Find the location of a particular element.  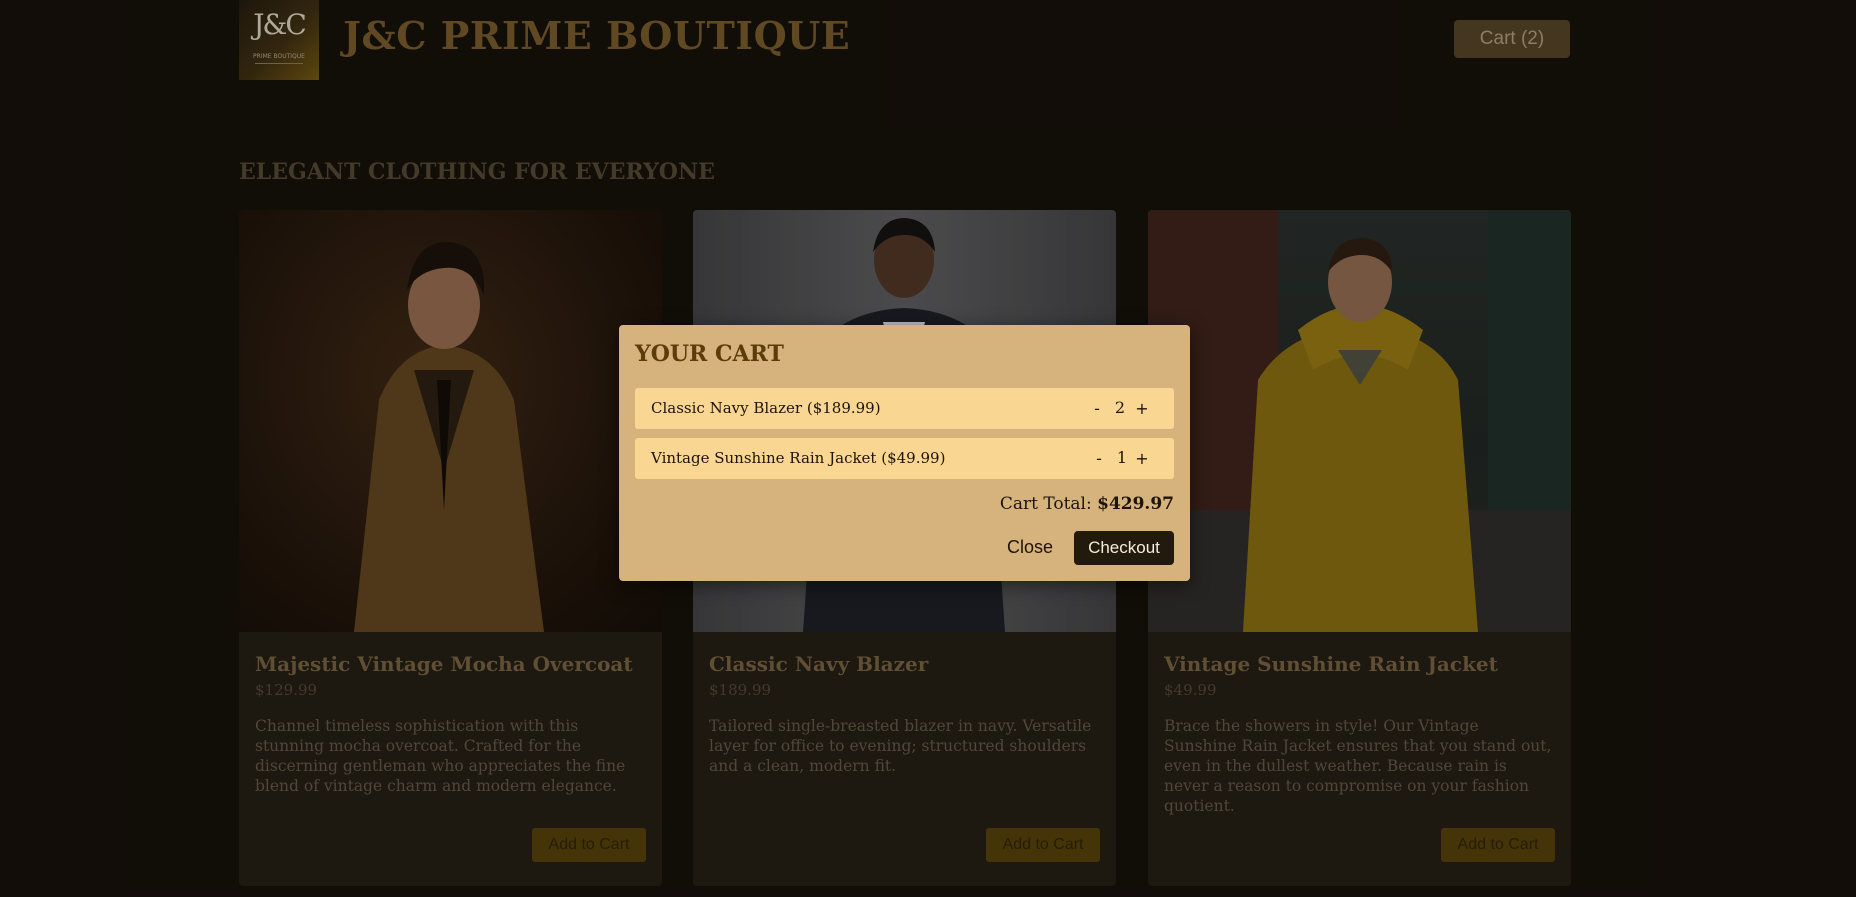

cart-item-label: Vintage Sunshine Rain Jacket ($49.99) is located at coordinates (798, 458).